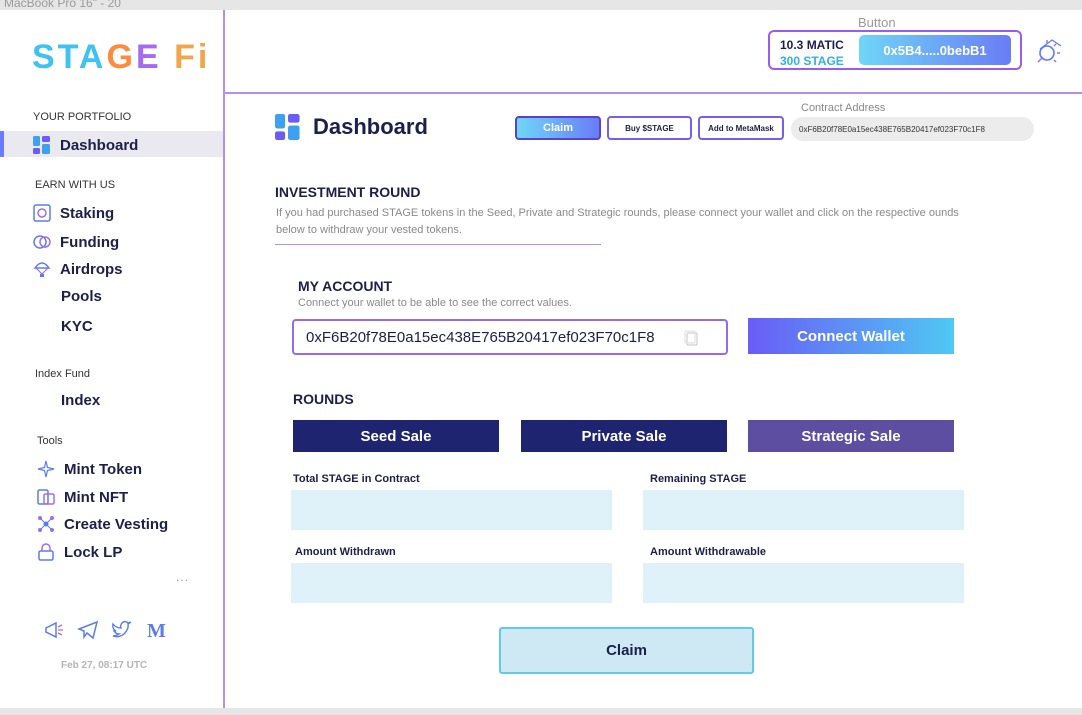 The width and height of the screenshot is (1082, 715). What do you see at coordinates (122, 630) in the screenshot?
I see `twitter-icon` at bounding box center [122, 630].